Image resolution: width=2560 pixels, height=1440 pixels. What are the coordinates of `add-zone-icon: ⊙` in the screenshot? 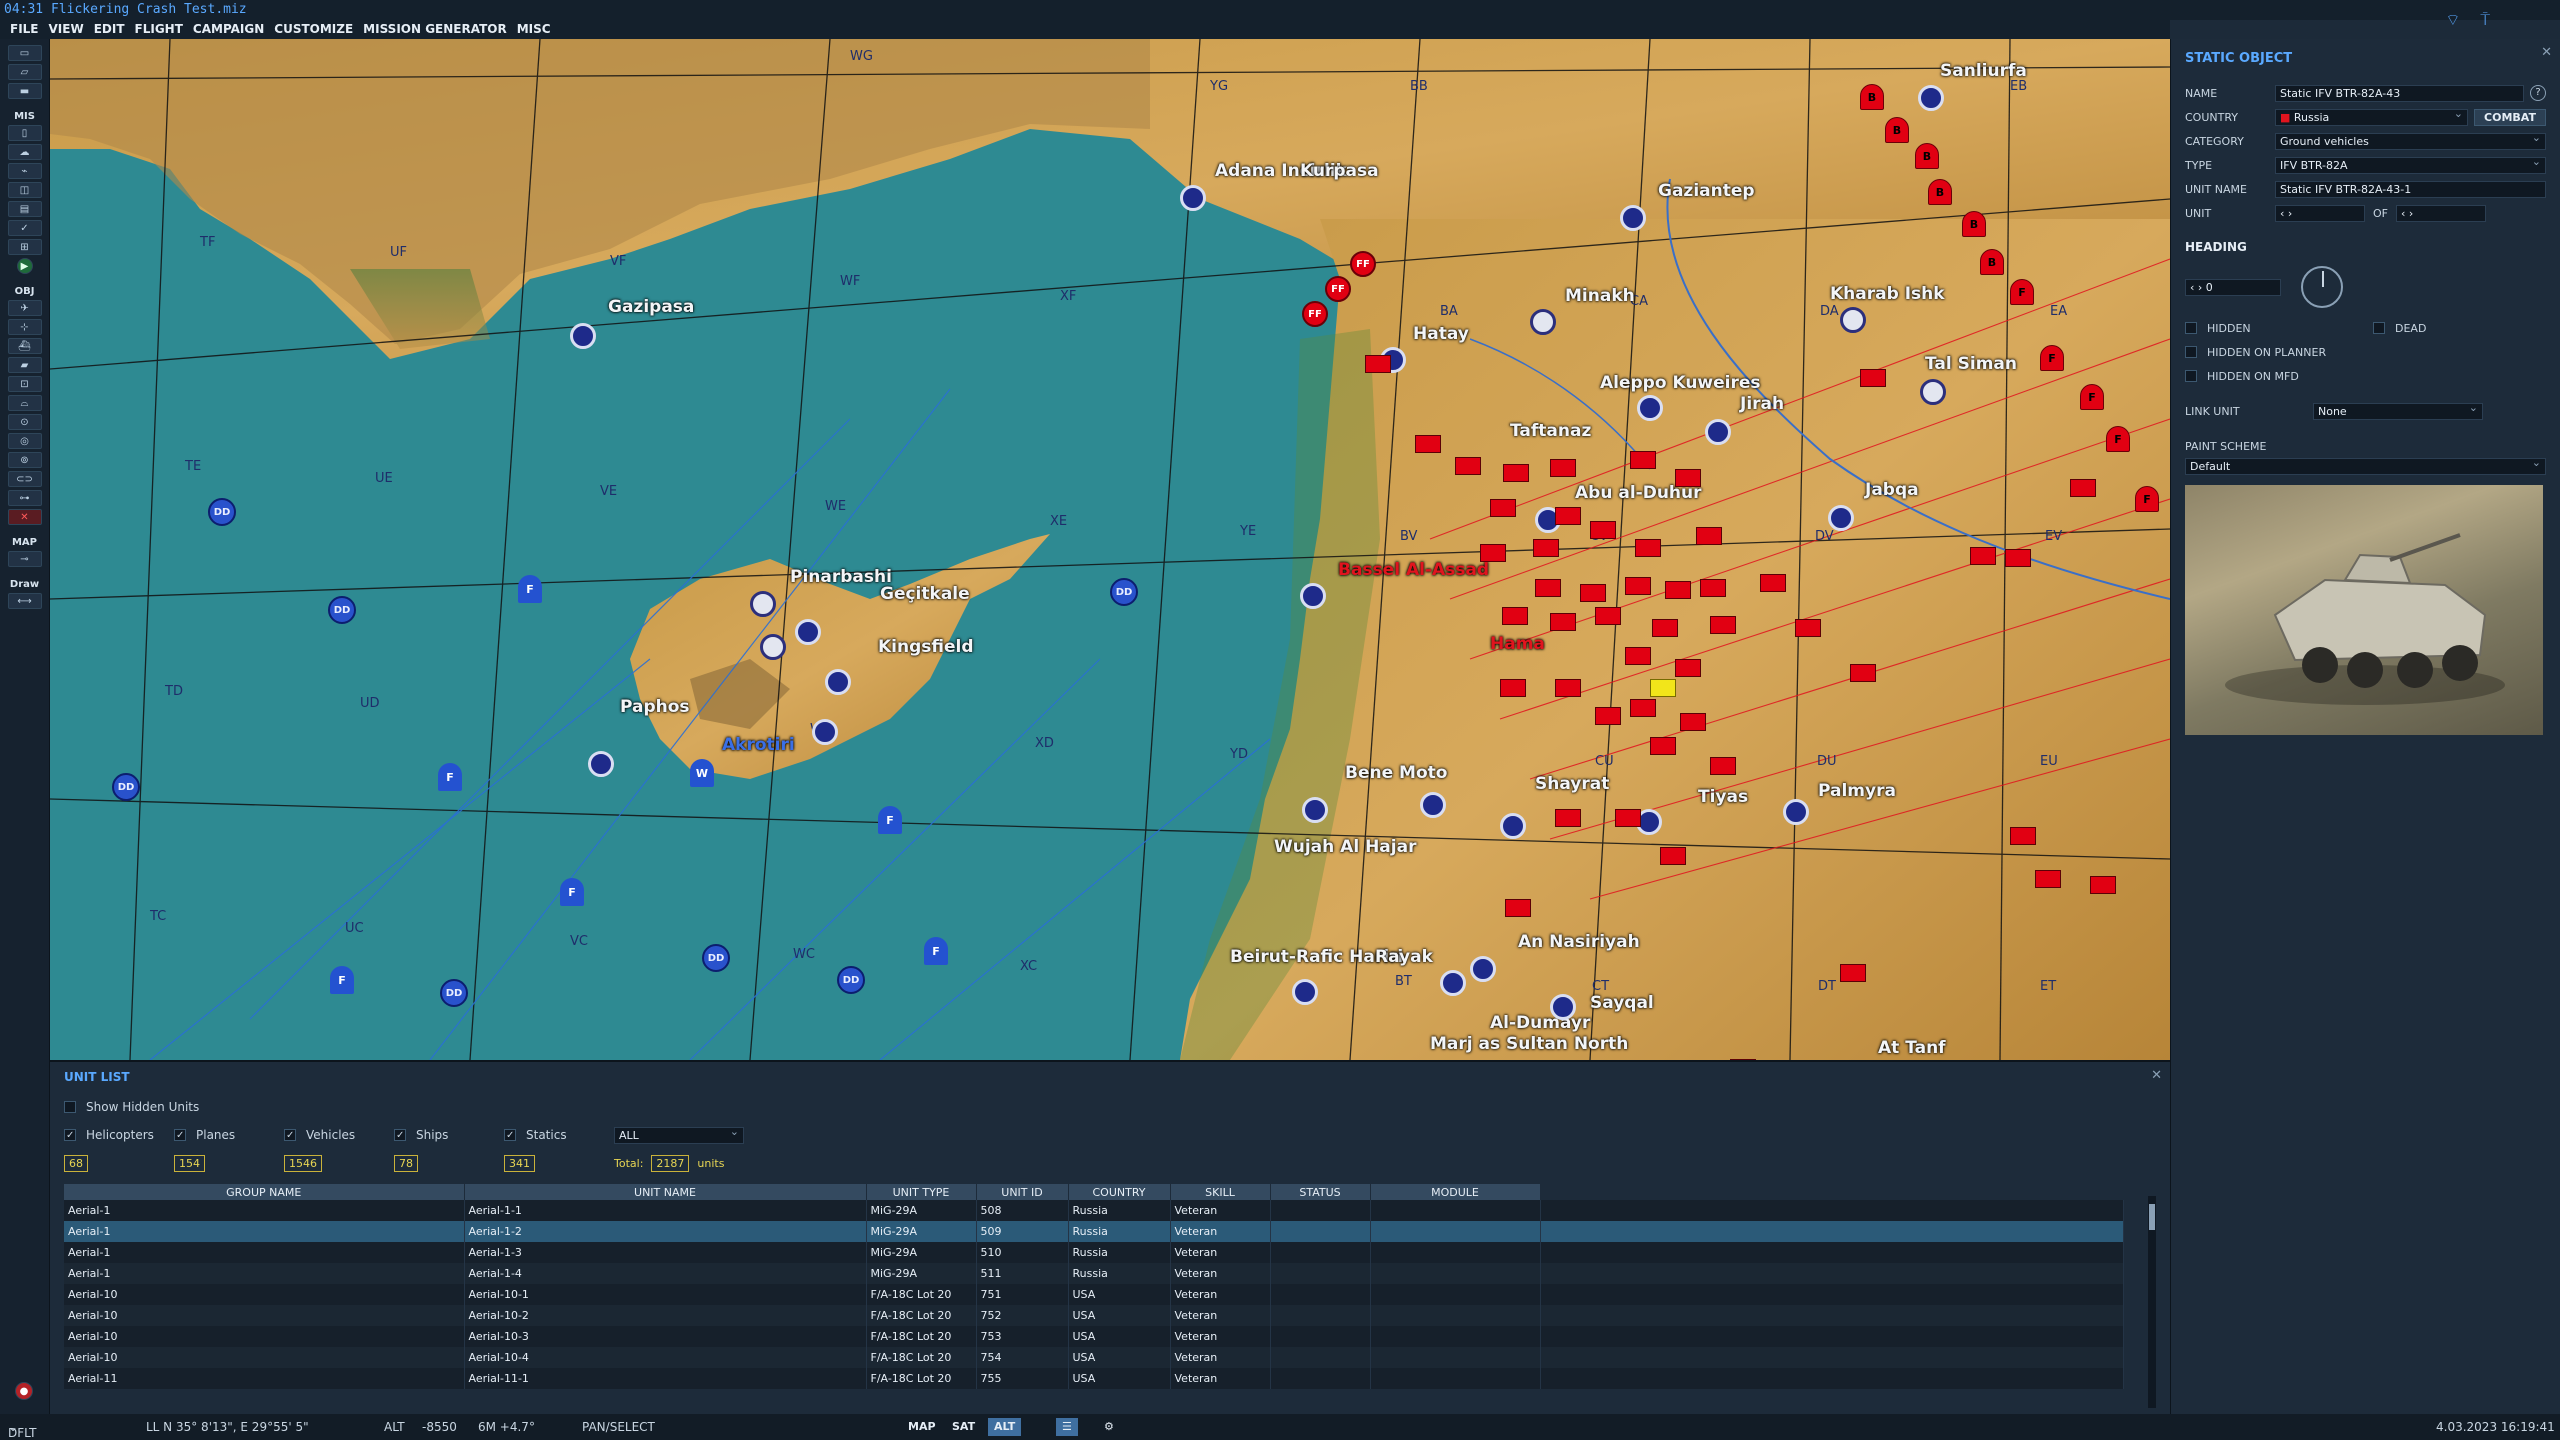 It's located at (24, 422).